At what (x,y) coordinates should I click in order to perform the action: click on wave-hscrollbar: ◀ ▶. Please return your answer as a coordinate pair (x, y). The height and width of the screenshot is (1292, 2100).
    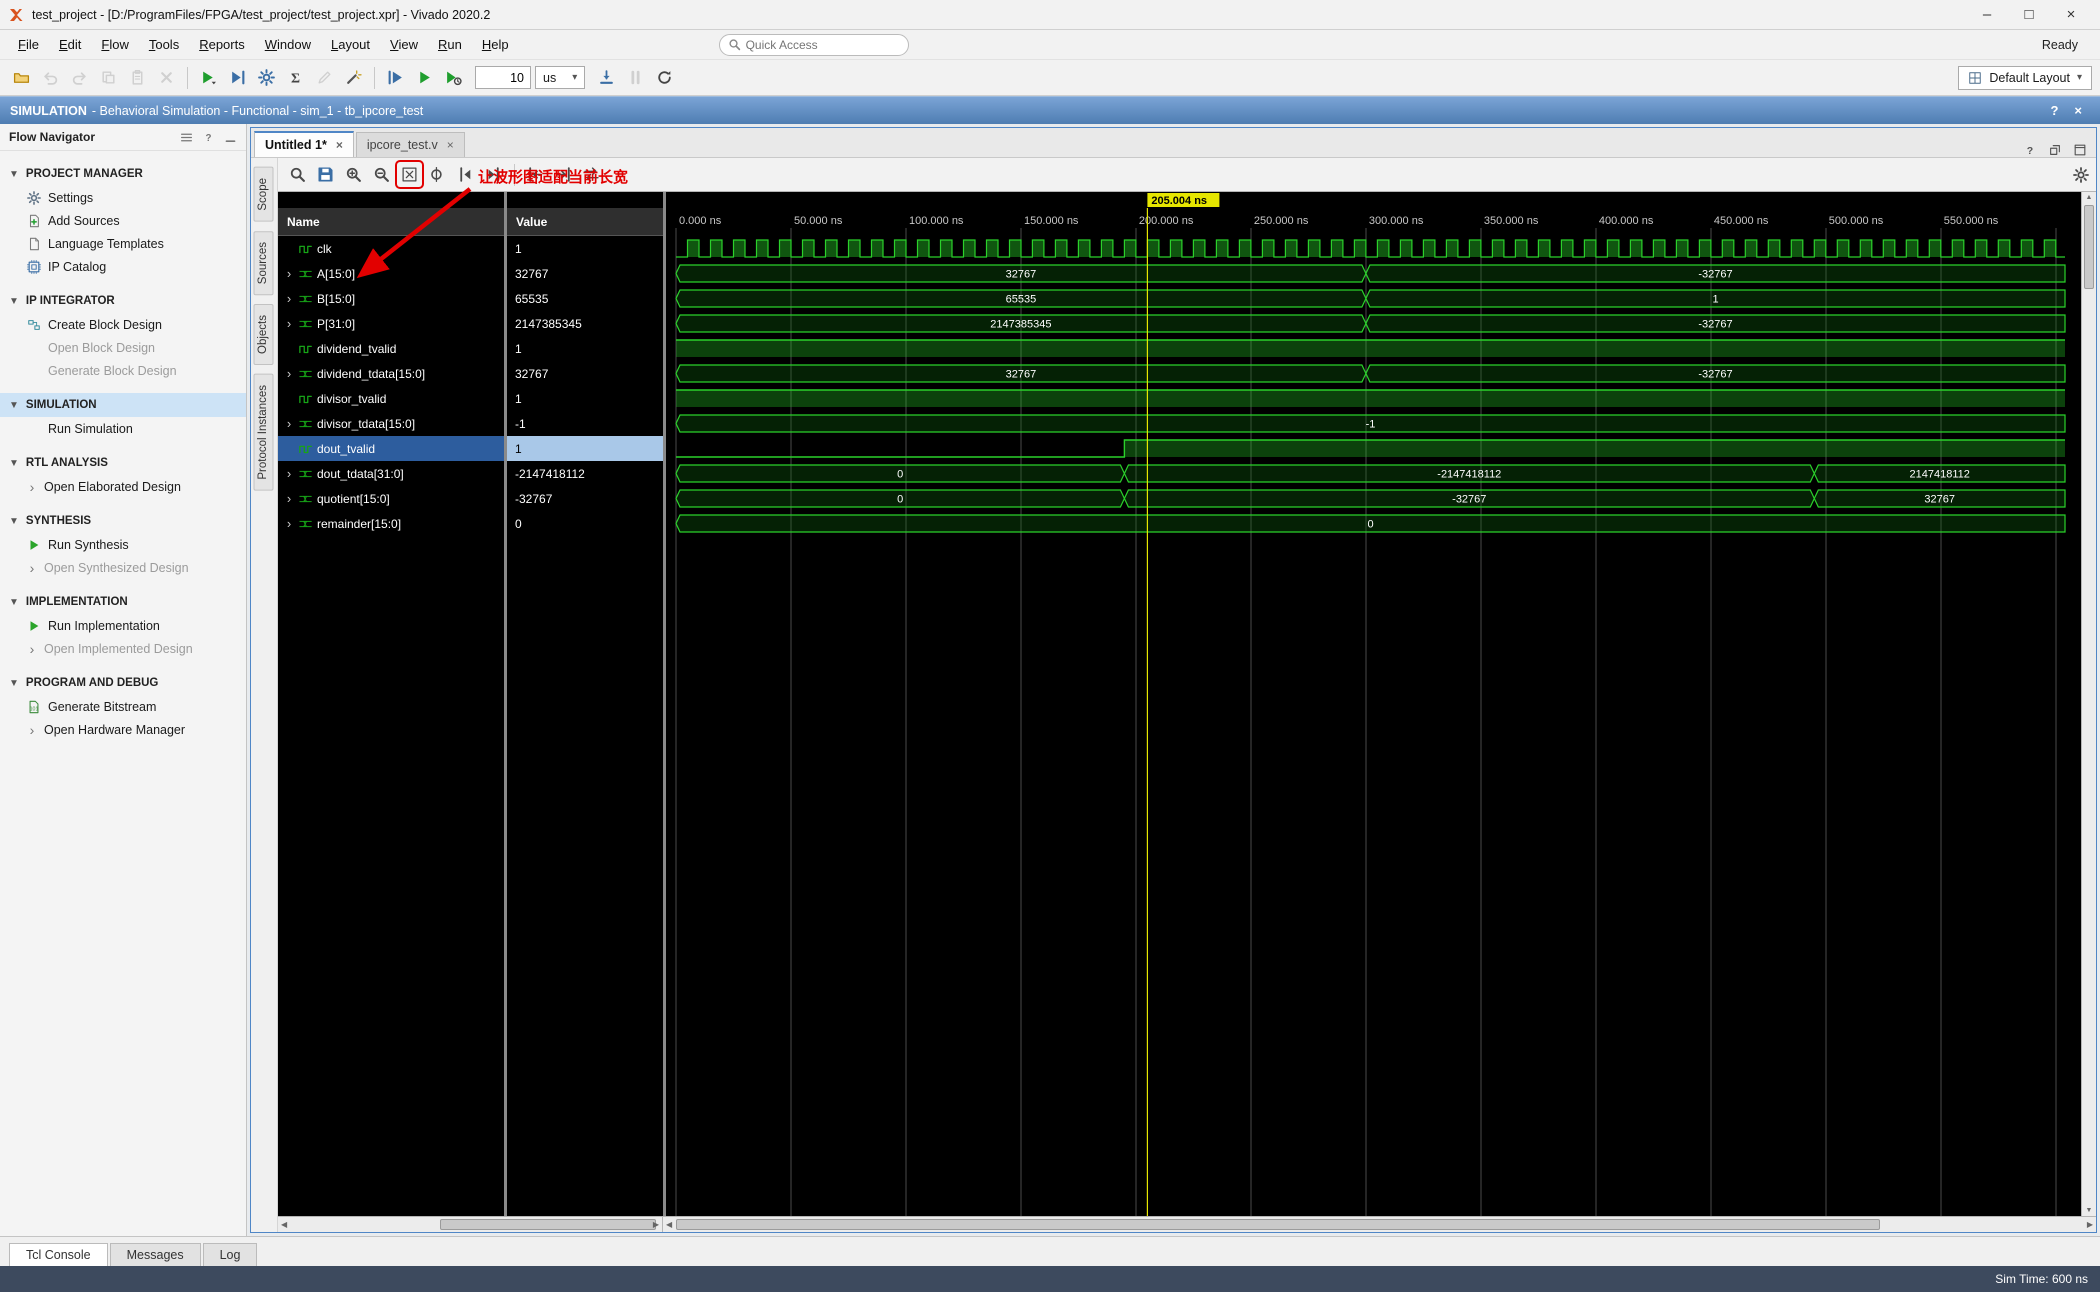
    Looking at the image, I should click on (1379, 1224).